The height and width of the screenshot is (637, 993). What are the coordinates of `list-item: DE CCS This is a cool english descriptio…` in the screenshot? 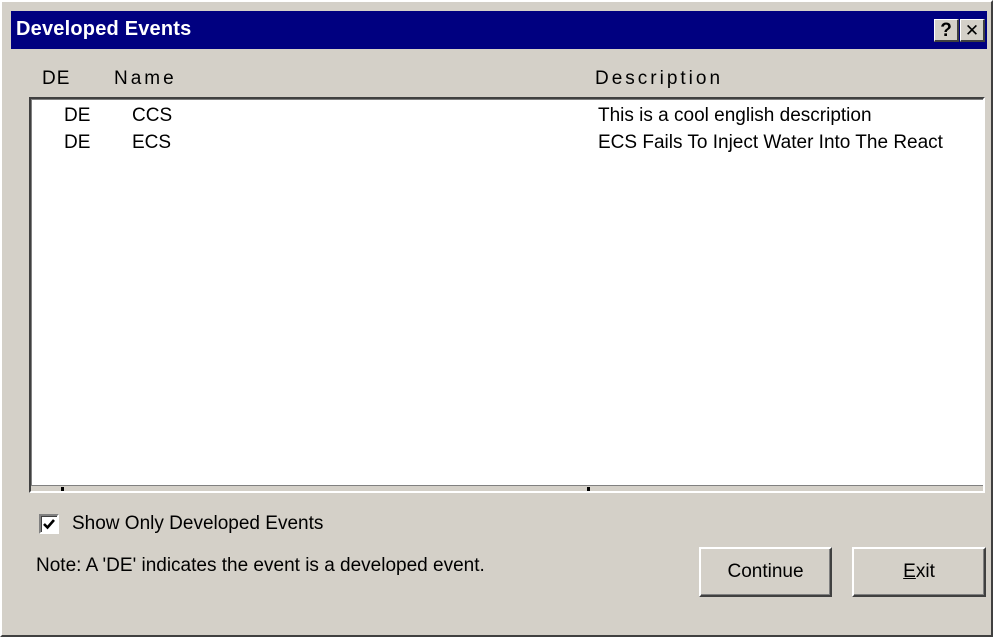 It's located at (507, 117).